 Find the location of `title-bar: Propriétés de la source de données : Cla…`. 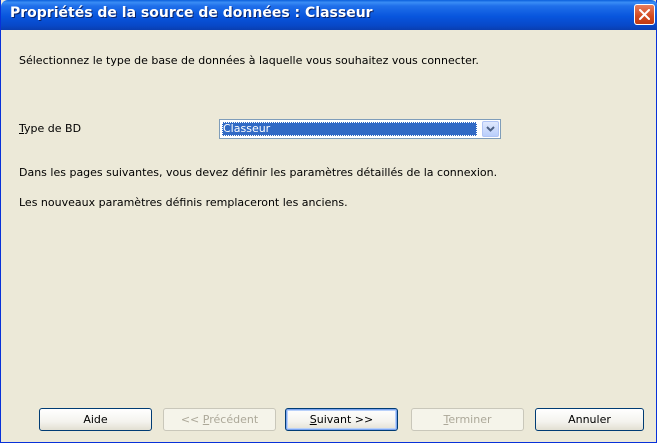

title-bar: Propriétés de la source de données : Cla… is located at coordinates (329, 15).